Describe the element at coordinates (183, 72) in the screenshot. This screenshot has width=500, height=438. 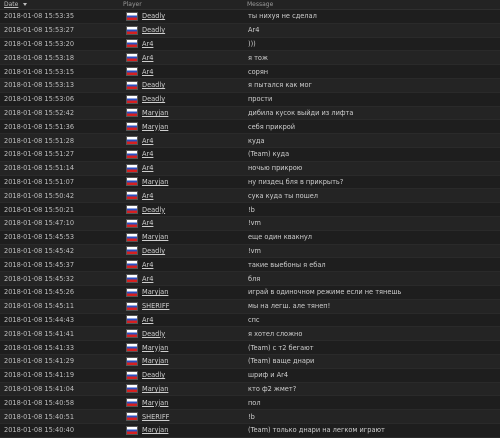
I see `row-player: Ar4` at that location.